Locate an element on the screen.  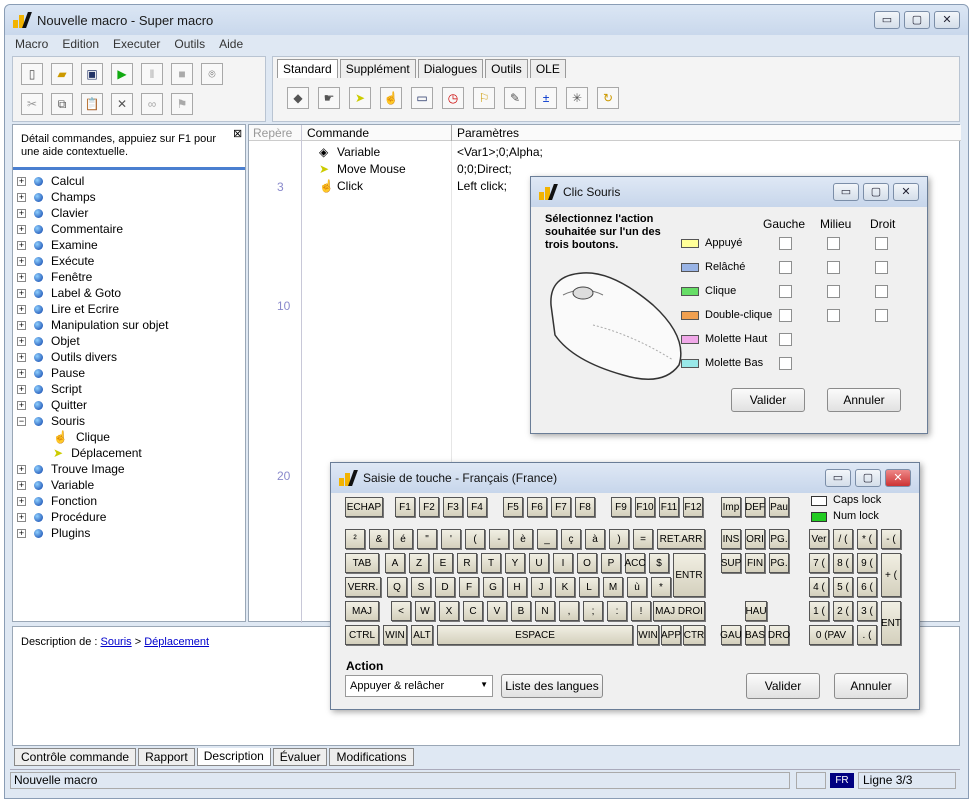
variable-cmd-icon: ◆ is located at coordinates (298, 98).